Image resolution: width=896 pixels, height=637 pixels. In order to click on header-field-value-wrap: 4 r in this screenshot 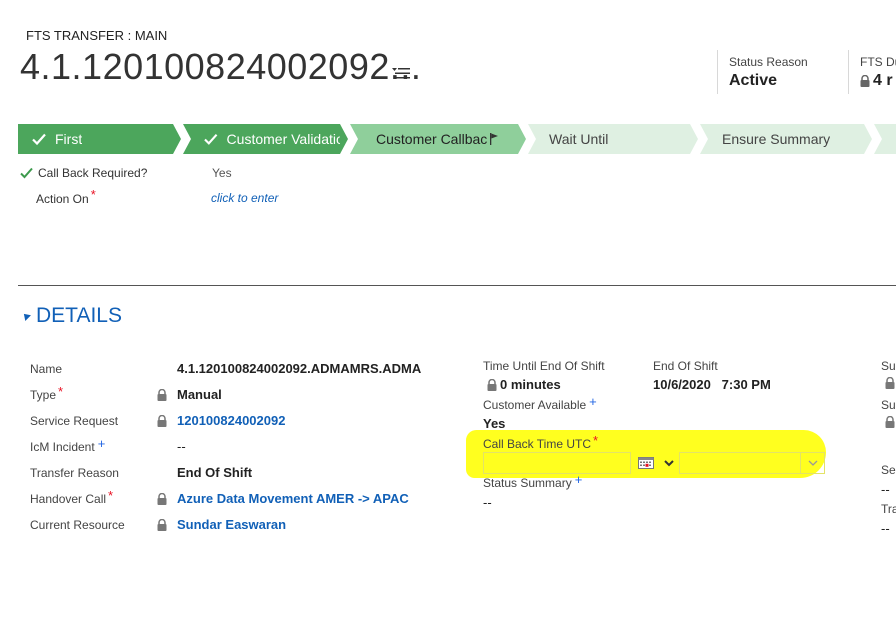, I will do `click(878, 81)`.